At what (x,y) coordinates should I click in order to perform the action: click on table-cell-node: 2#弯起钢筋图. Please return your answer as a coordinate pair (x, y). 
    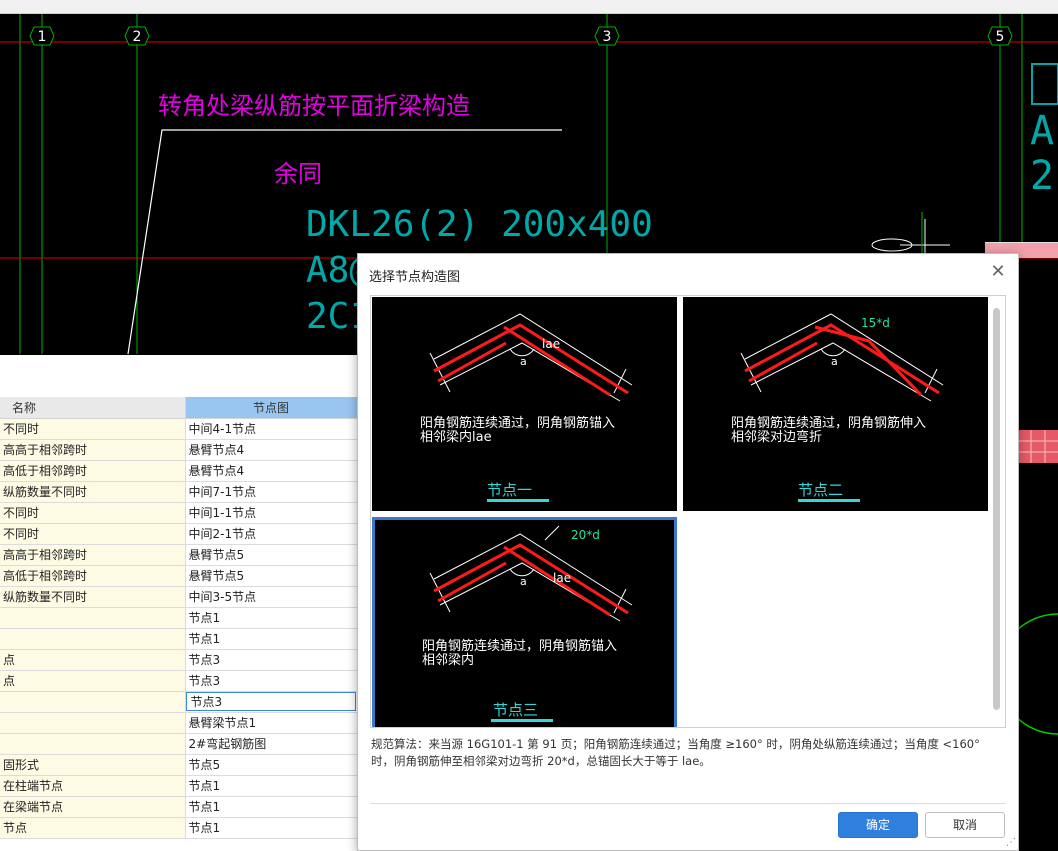
    Looking at the image, I should click on (271, 744).